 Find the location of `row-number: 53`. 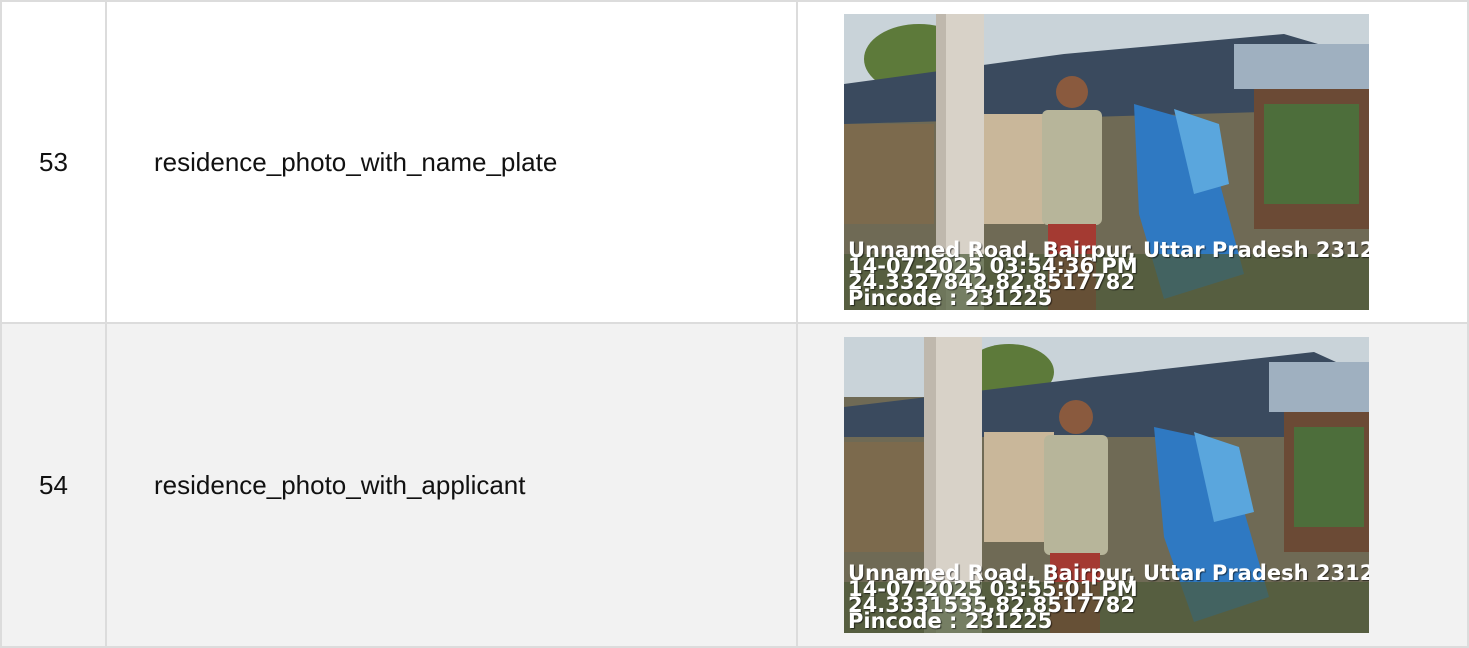

row-number: 53 is located at coordinates (53, 162).